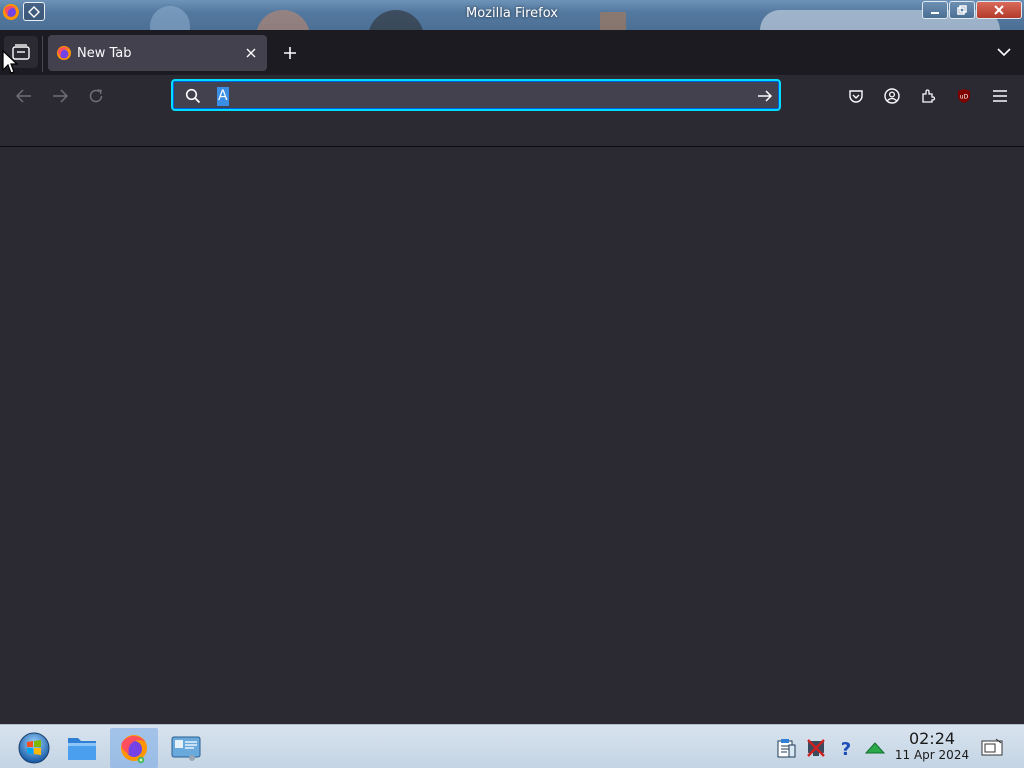 This screenshot has width=1024, height=768. I want to click on reload-button, so click(96, 96).